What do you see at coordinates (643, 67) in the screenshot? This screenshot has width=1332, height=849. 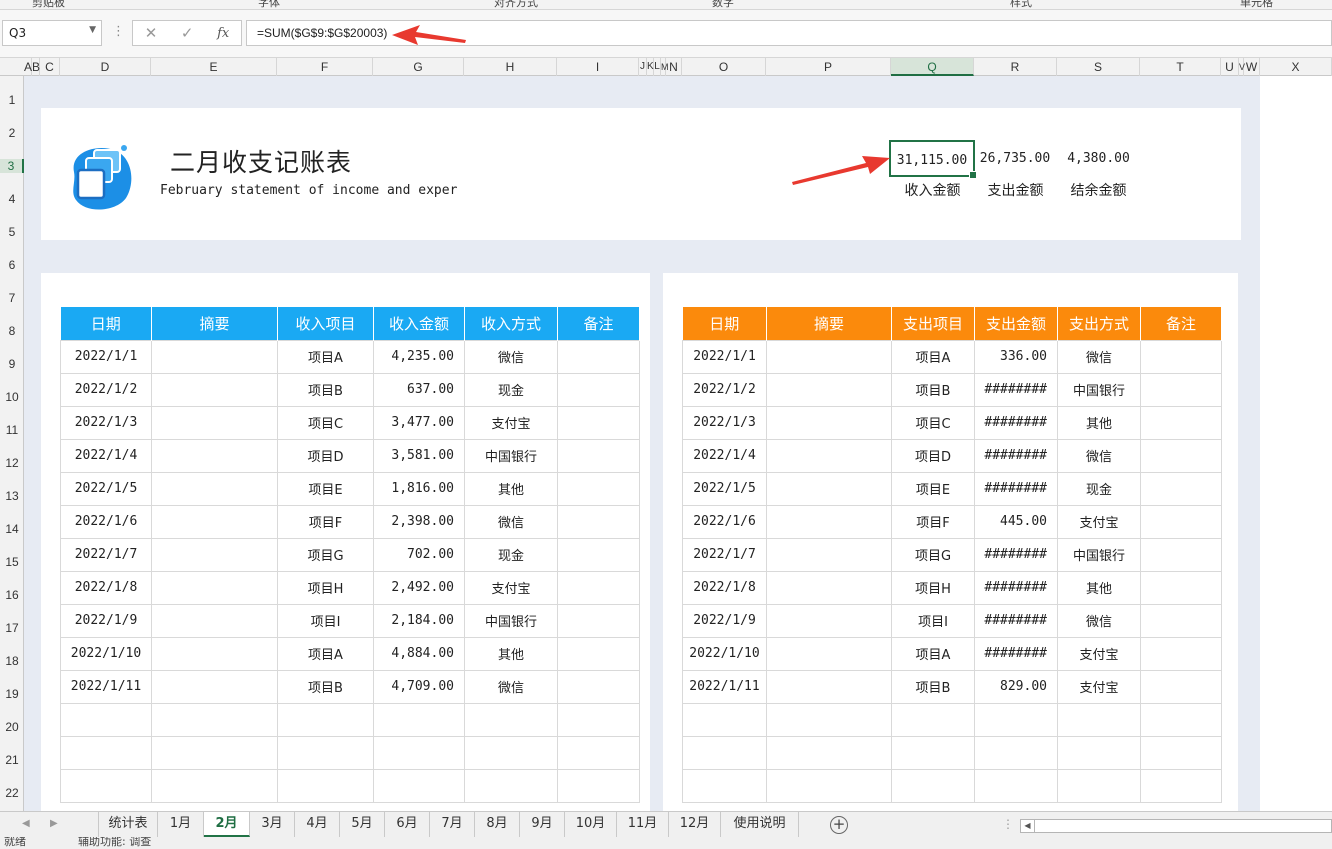 I see `column-header-j: J` at bounding box center [643, 67].